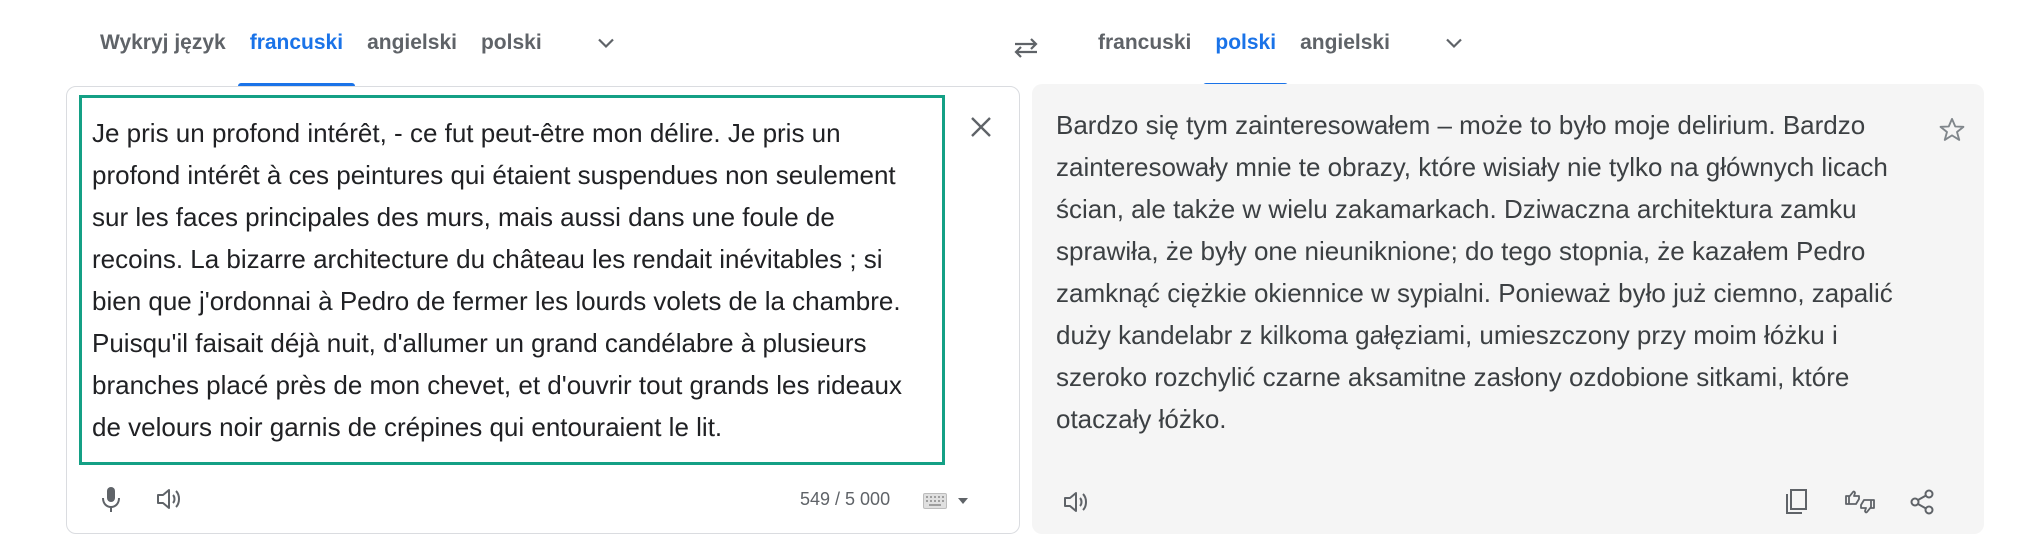 The width and height of the screenshot is (2024, 547). I want to click on swap-languages-icon, so click(1026, 48).